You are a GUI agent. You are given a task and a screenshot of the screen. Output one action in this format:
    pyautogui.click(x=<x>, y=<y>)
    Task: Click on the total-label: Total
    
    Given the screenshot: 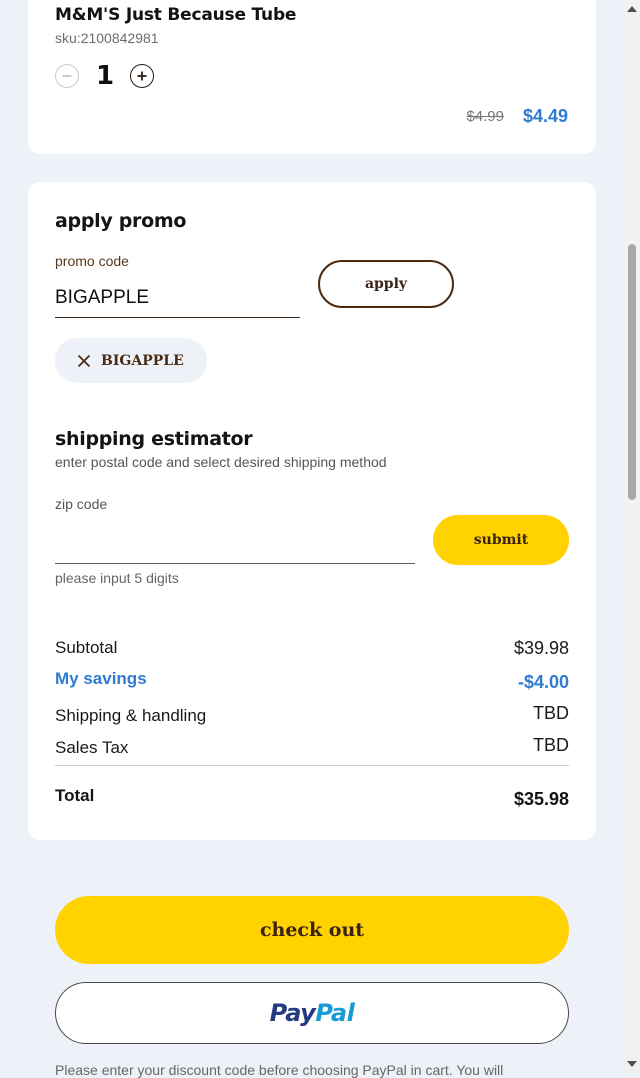 What is the action you would take?
    pyautogui.click(x=75, y=795)
    